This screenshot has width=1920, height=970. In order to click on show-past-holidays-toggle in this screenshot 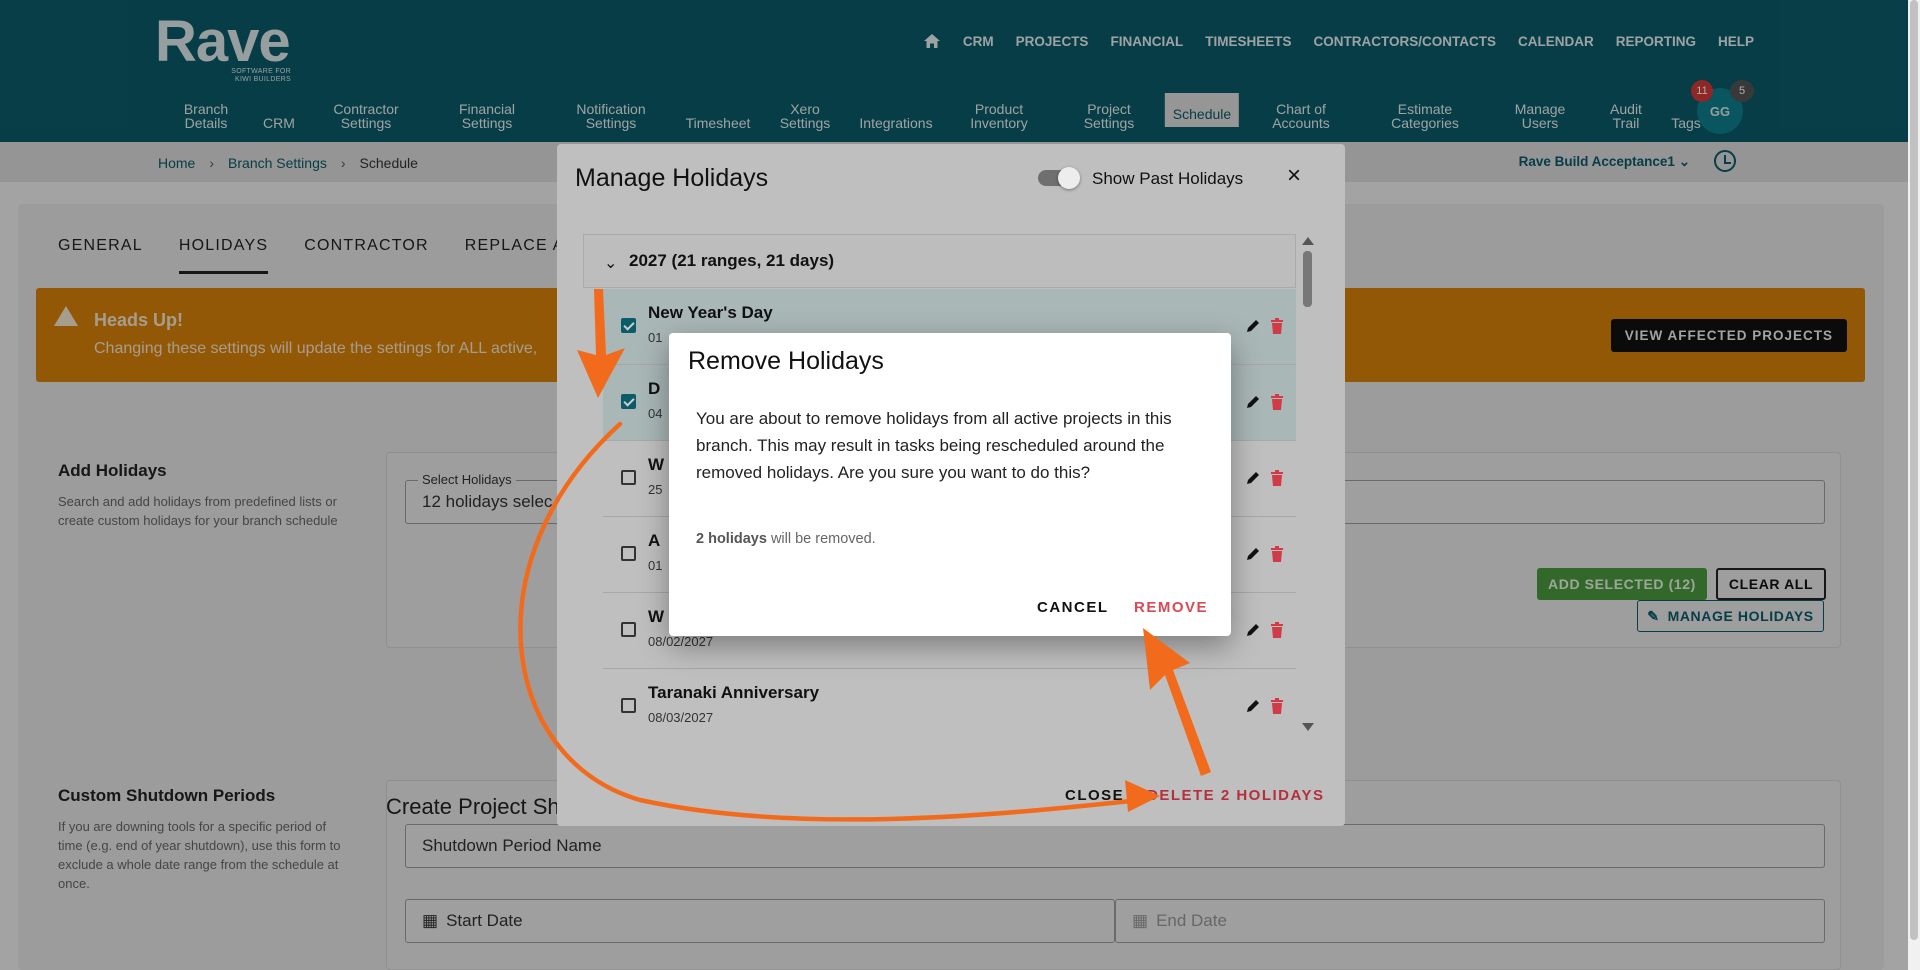, I will do `click(1059, 178)`.